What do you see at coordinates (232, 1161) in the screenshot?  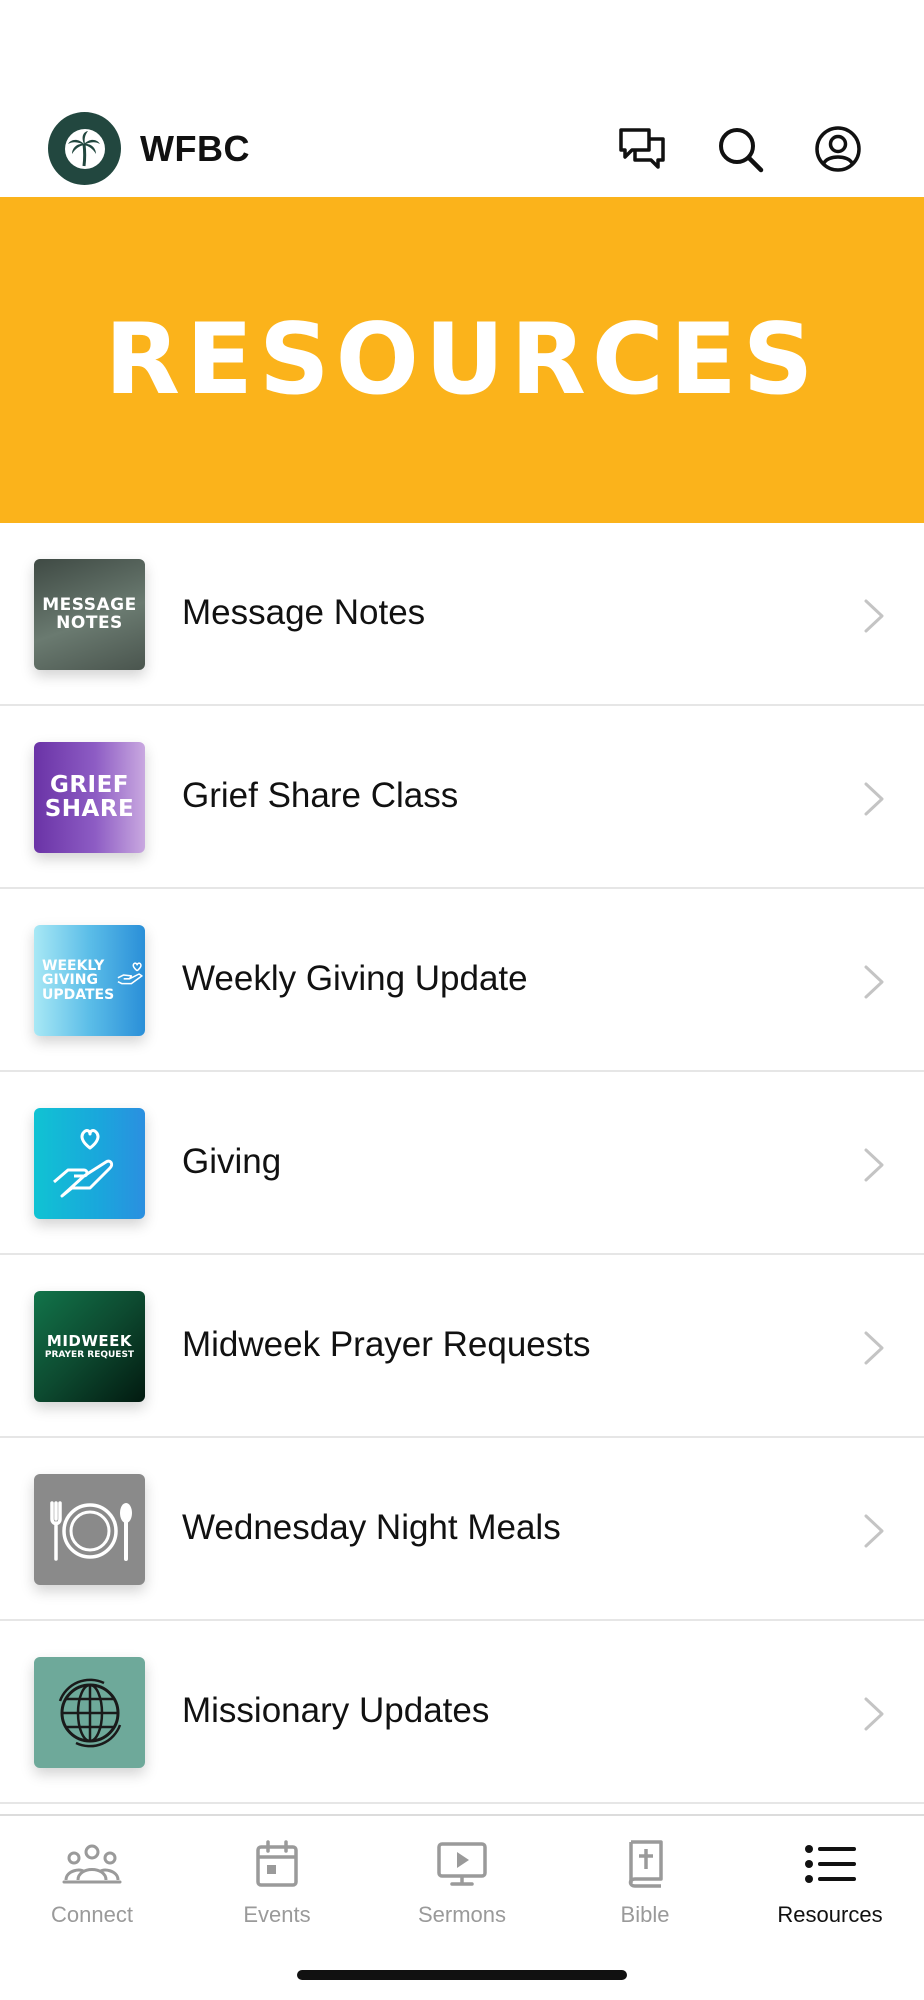 I see `list-item-label: Giving` at bounding box center [232, 1161].